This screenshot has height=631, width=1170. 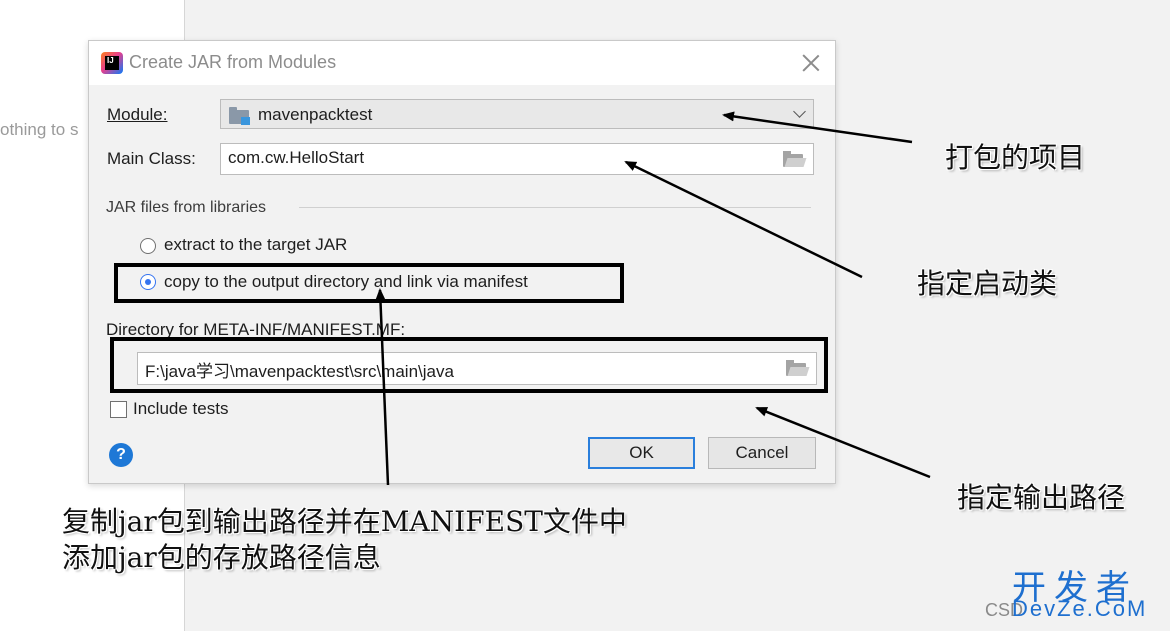 I want to click on module-value: mavenpacktest, so click(x=315, y=114).